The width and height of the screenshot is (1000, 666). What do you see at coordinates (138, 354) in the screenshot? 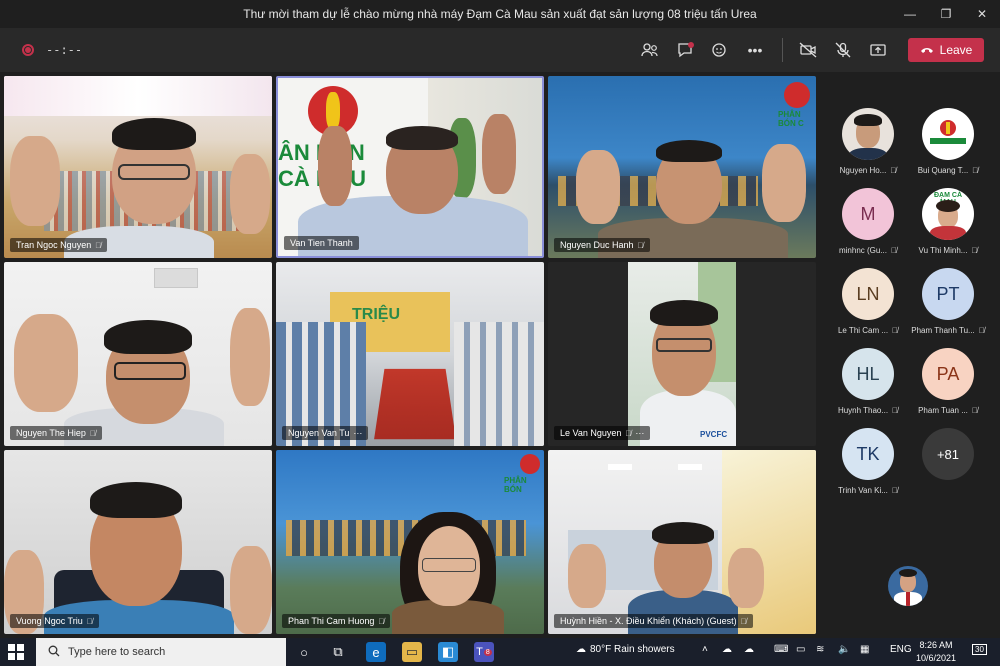
I see `video-tile: Nguyen The Hiep 🎙̸` at bounding box center [138, 354].